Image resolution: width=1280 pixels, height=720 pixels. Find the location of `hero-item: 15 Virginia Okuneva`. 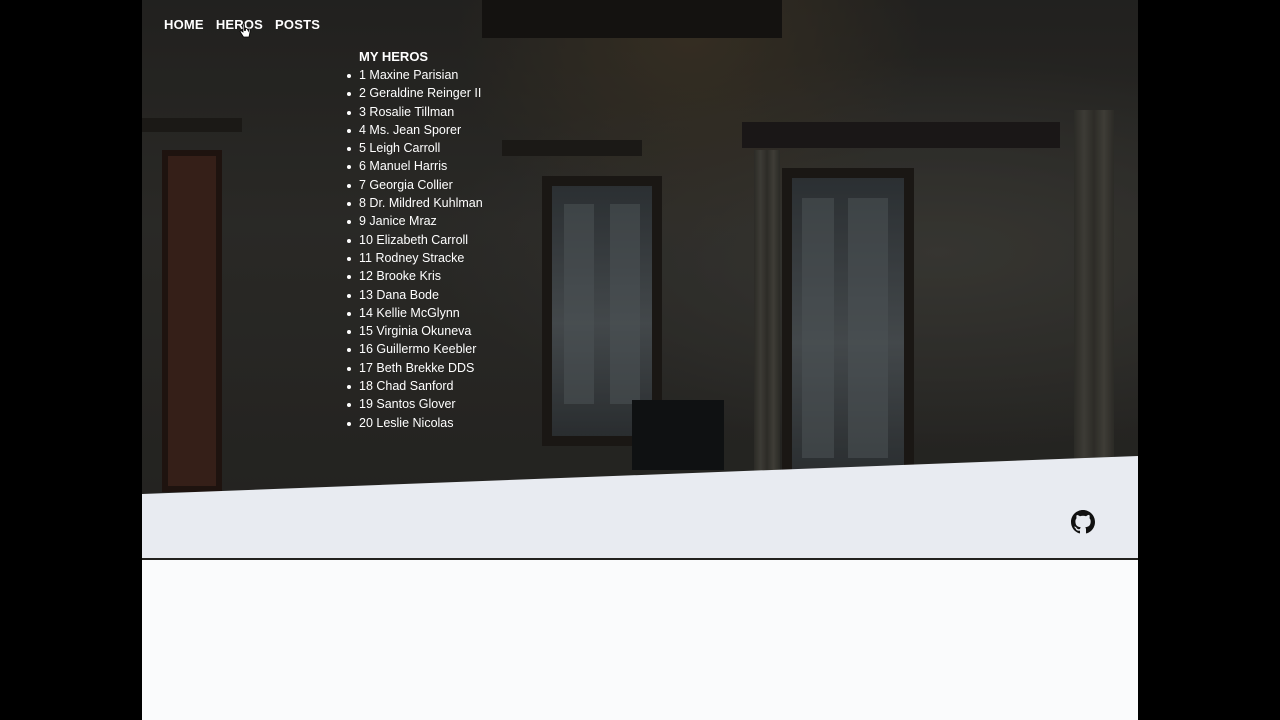

hero-item: 15 Virginia Okuneva is located at coordinates (415, 331).